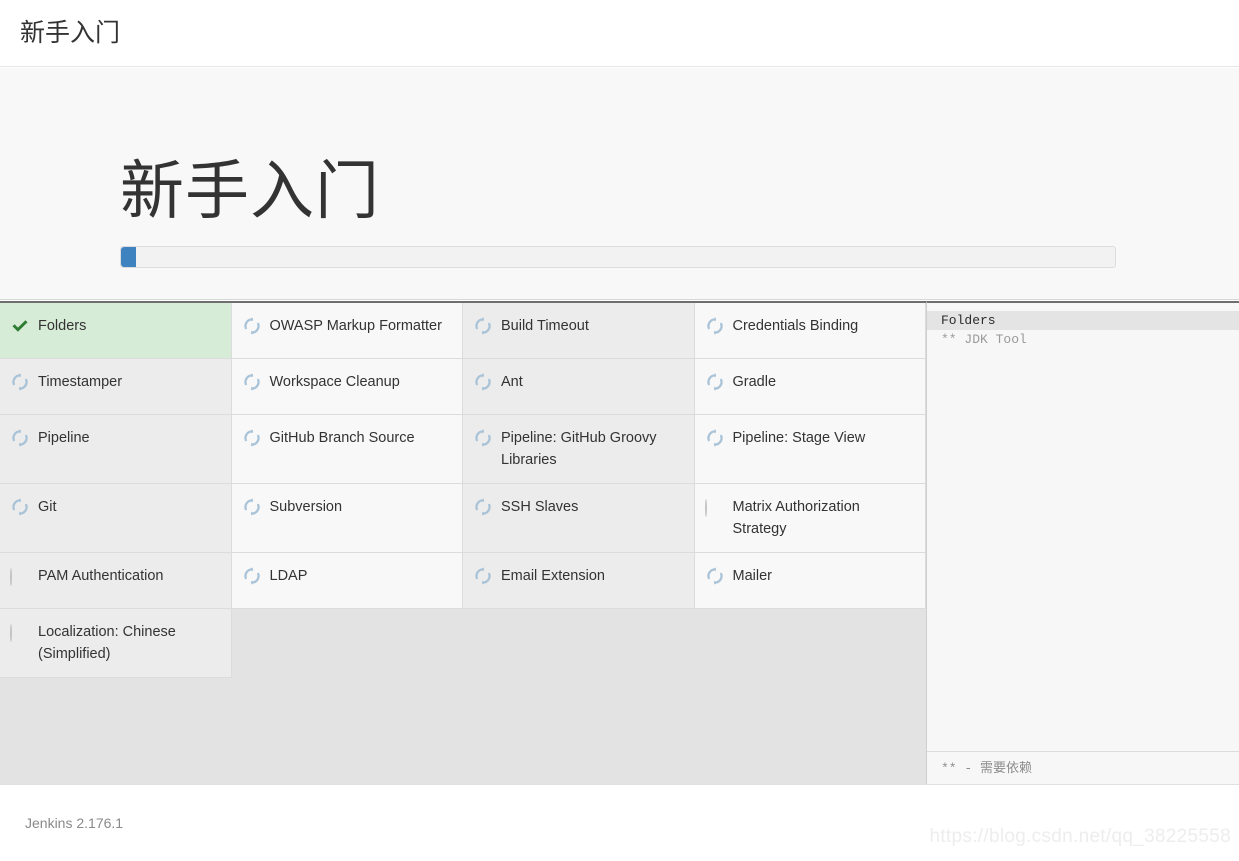 The height and width of the screenshot is (861, 1239). What do you see at coordinates (306, 507) in the screenshot?
I see `plugin-name-label: Subversion` at bounding box center [306, 507].